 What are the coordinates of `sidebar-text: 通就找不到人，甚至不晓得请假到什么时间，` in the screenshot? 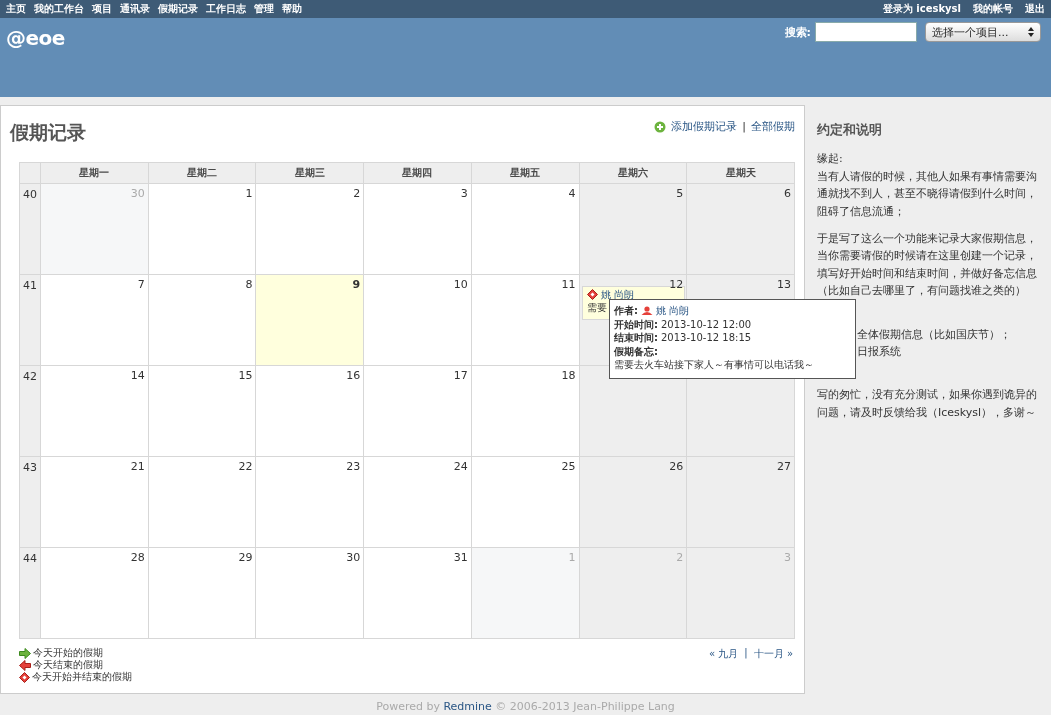 It's located at (927, 194).